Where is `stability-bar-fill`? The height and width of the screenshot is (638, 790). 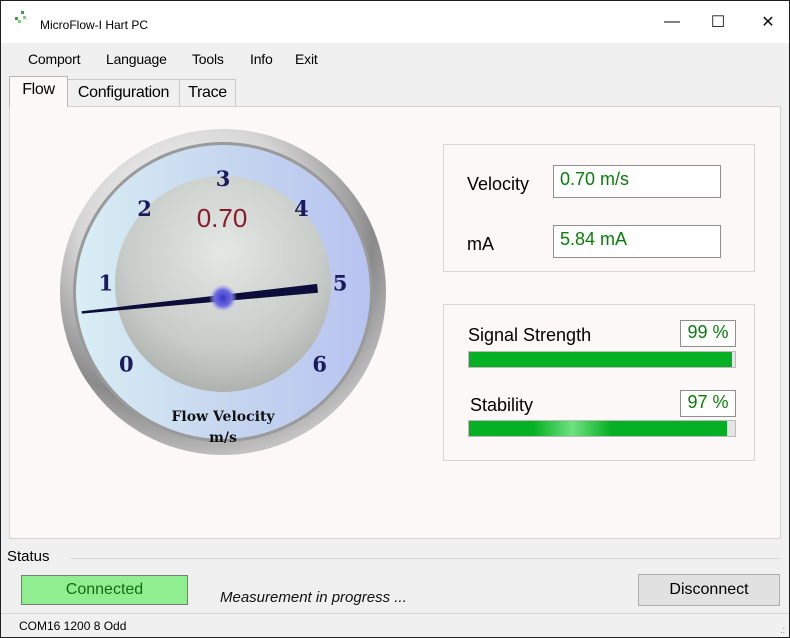
stability-bar-fill is located at coordinates (598, 428).